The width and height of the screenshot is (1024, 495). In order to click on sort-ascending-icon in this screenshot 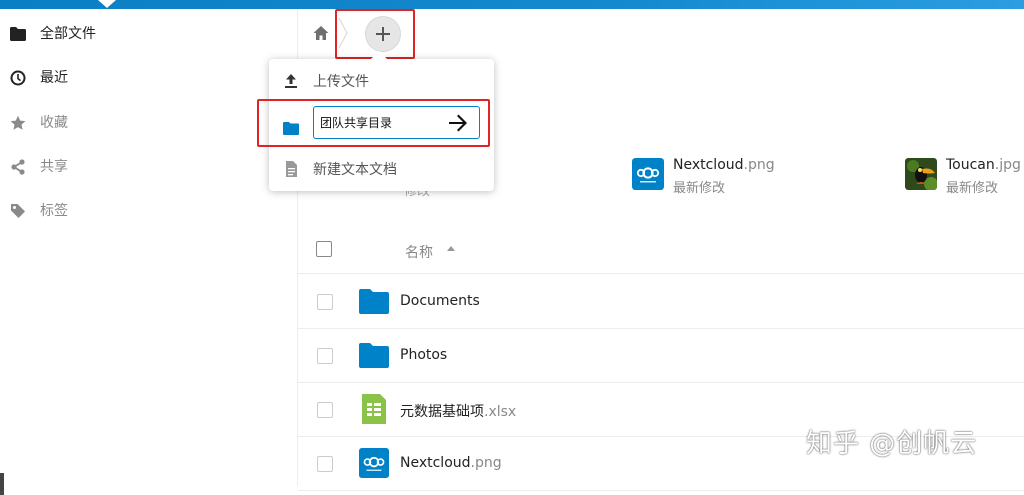, I will do `click(451, 248)`.